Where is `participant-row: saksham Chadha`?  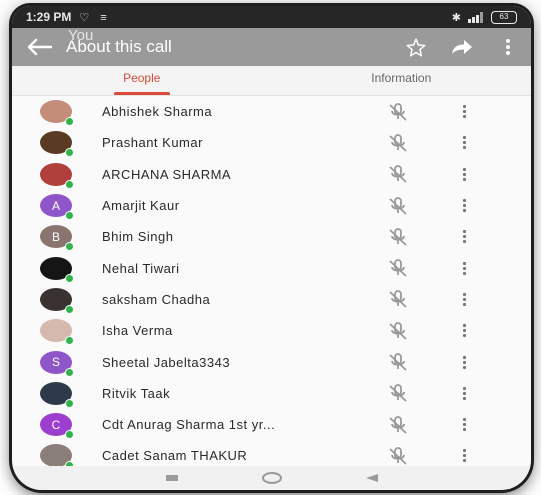
participant-row: saksham Chadha is located at coordinates (271, 299).